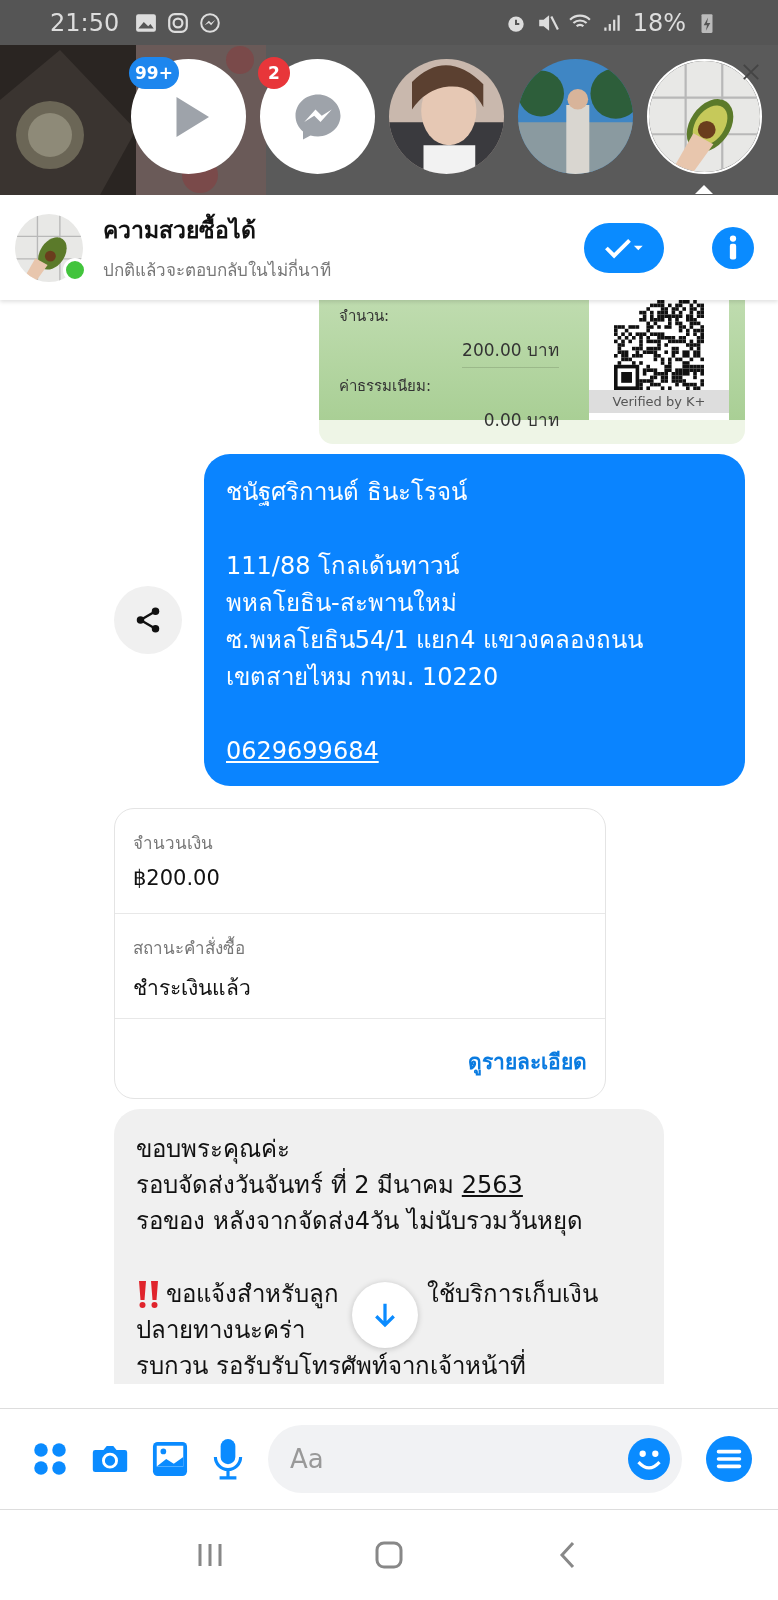  Describe the element at coordinates (733, 247) in the screenshot. I see `info-icon` at that location.